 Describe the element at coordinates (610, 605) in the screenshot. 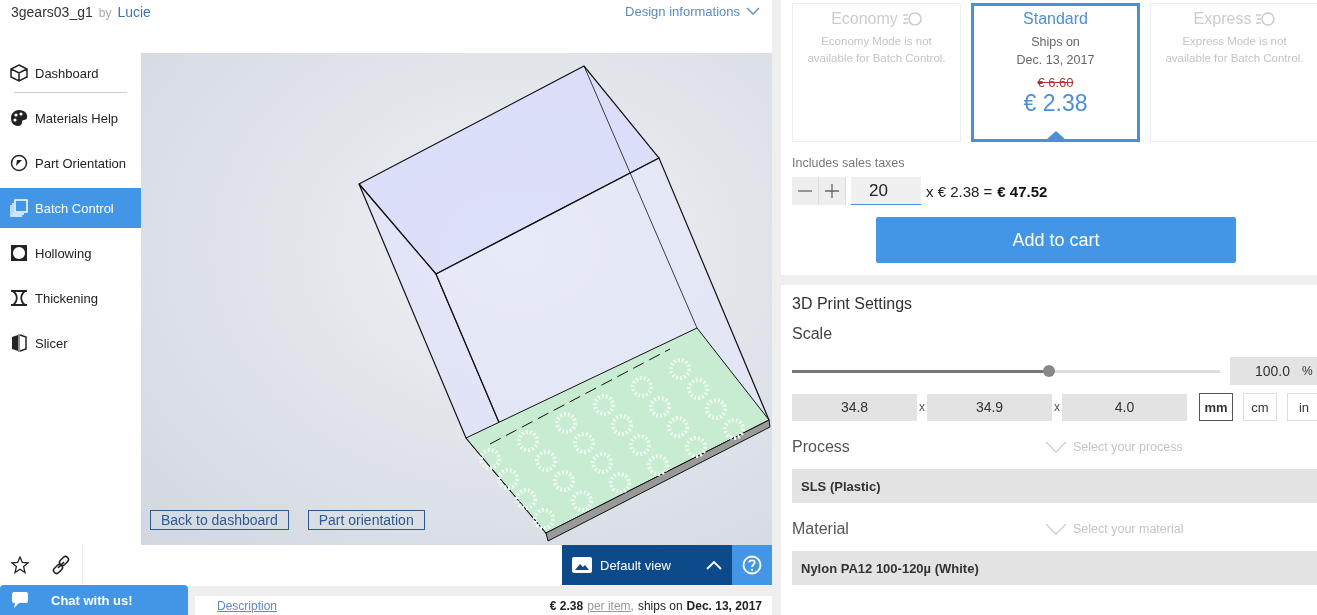

I see `per-item-label: per item,` at that location.